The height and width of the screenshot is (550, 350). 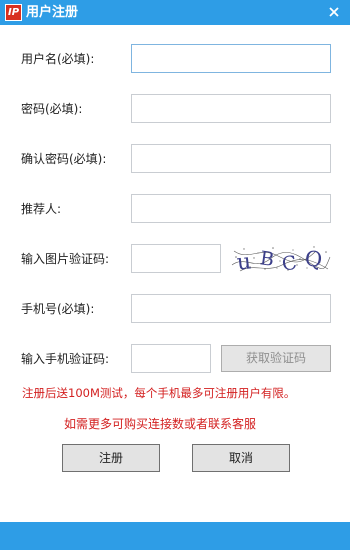 What do you see at coordinates (231, 308) in the screenshot?
I see `phone-input` at bounding box center [231, 308].